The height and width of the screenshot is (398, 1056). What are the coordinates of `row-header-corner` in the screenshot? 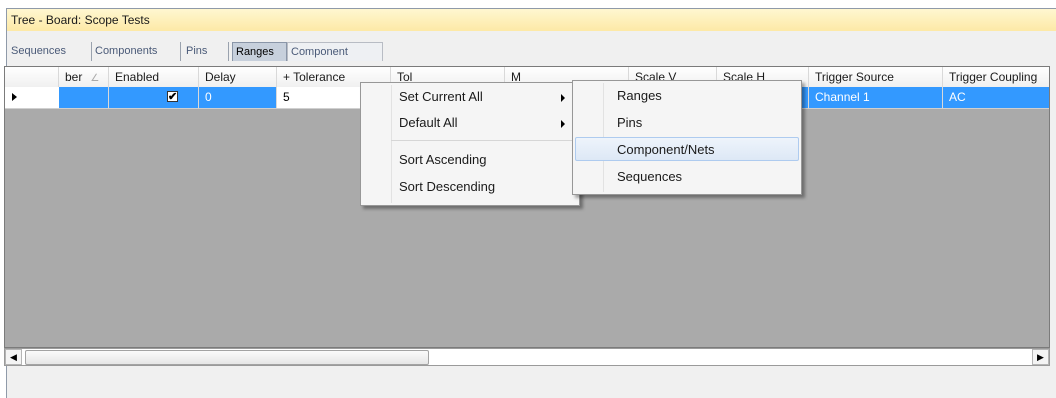 It's located at (32, 77).